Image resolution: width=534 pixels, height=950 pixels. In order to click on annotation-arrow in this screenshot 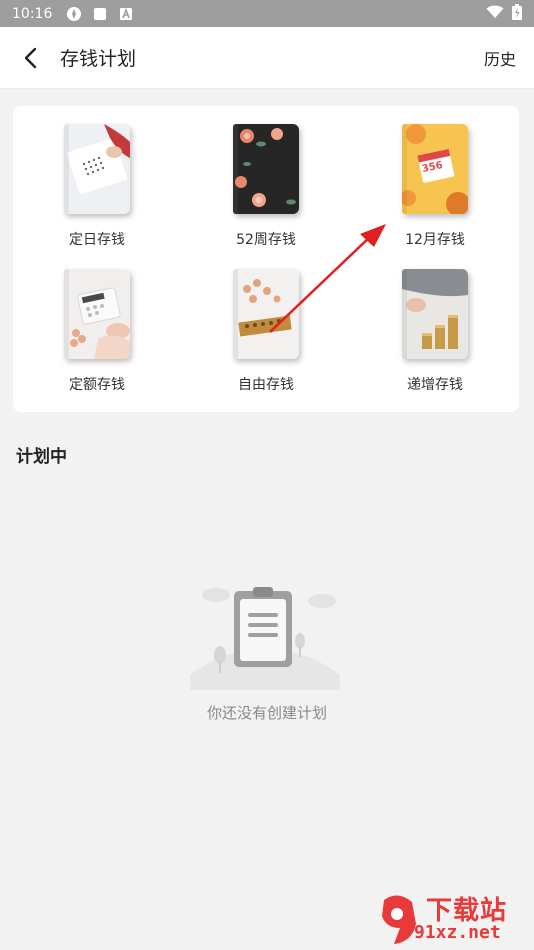, I will do `click(327, 278)`.